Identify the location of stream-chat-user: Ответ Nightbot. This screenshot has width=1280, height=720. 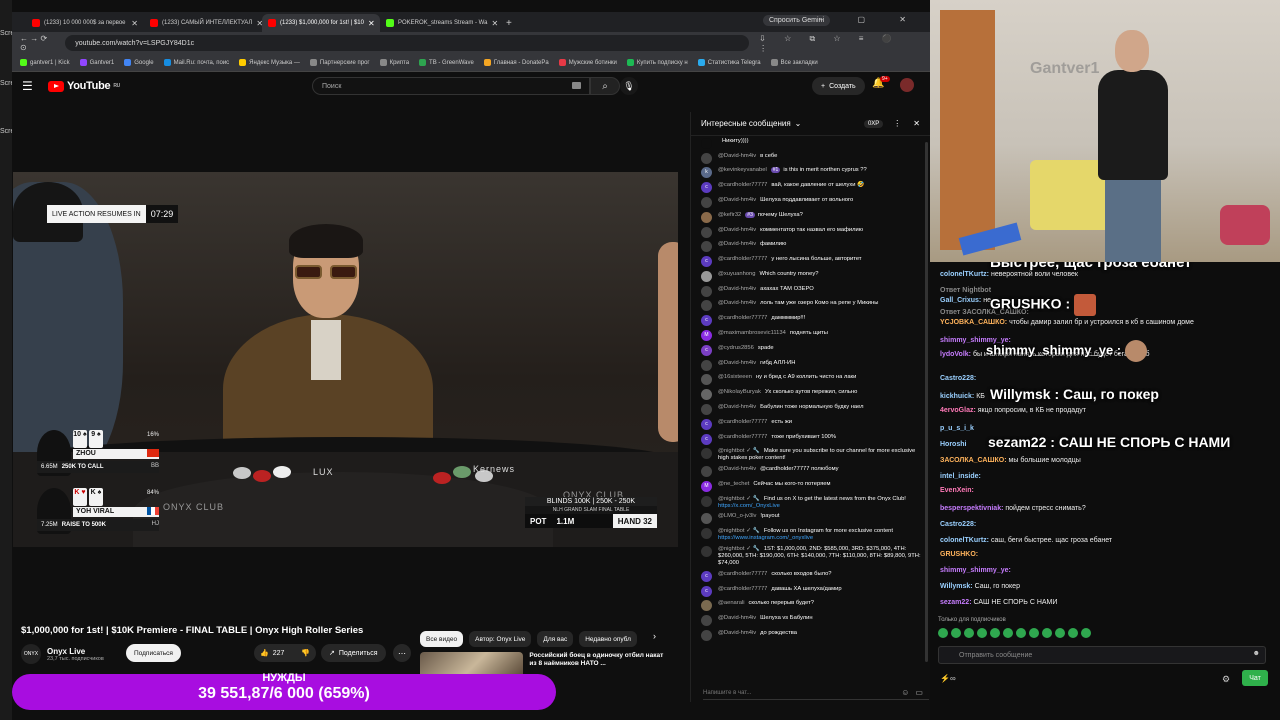
(965, 290).